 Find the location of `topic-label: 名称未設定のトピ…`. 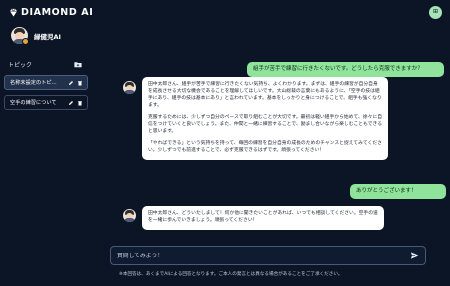

topic-label: 名称未設定のトピ… is located at coordinates (33, 83).